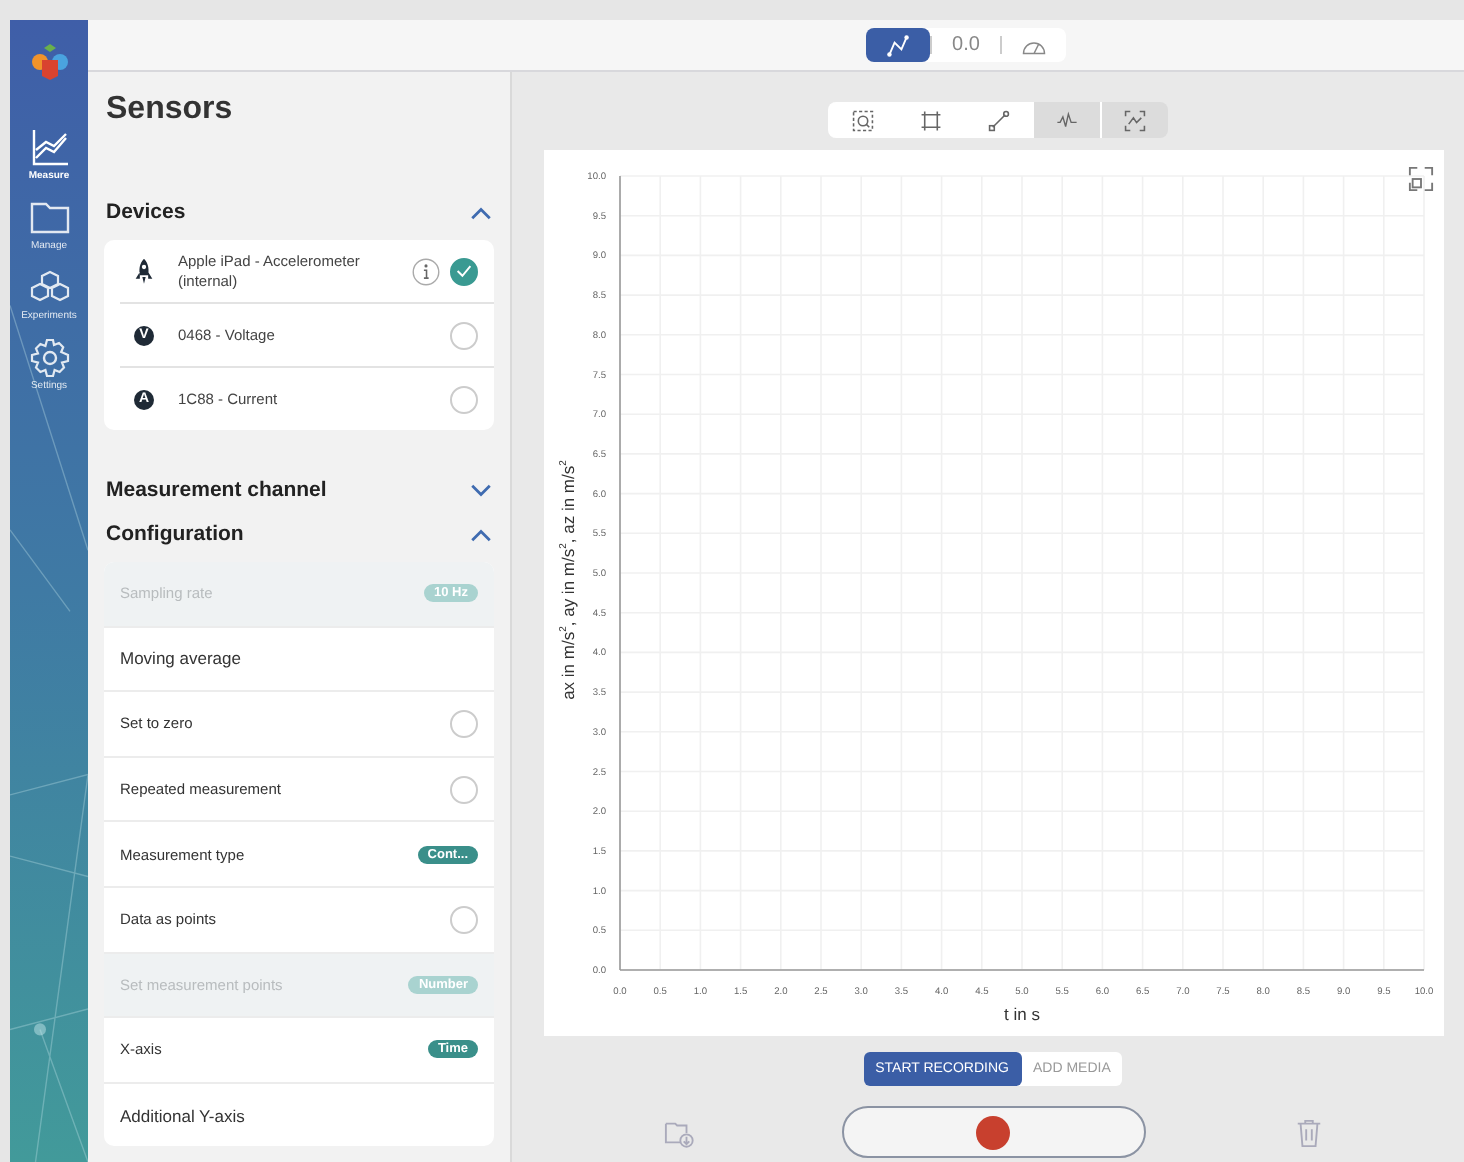  What do you see at coordinates (144, 271) in the screenshot?
I see `rocket-icon` at bounding box center [144, 271].